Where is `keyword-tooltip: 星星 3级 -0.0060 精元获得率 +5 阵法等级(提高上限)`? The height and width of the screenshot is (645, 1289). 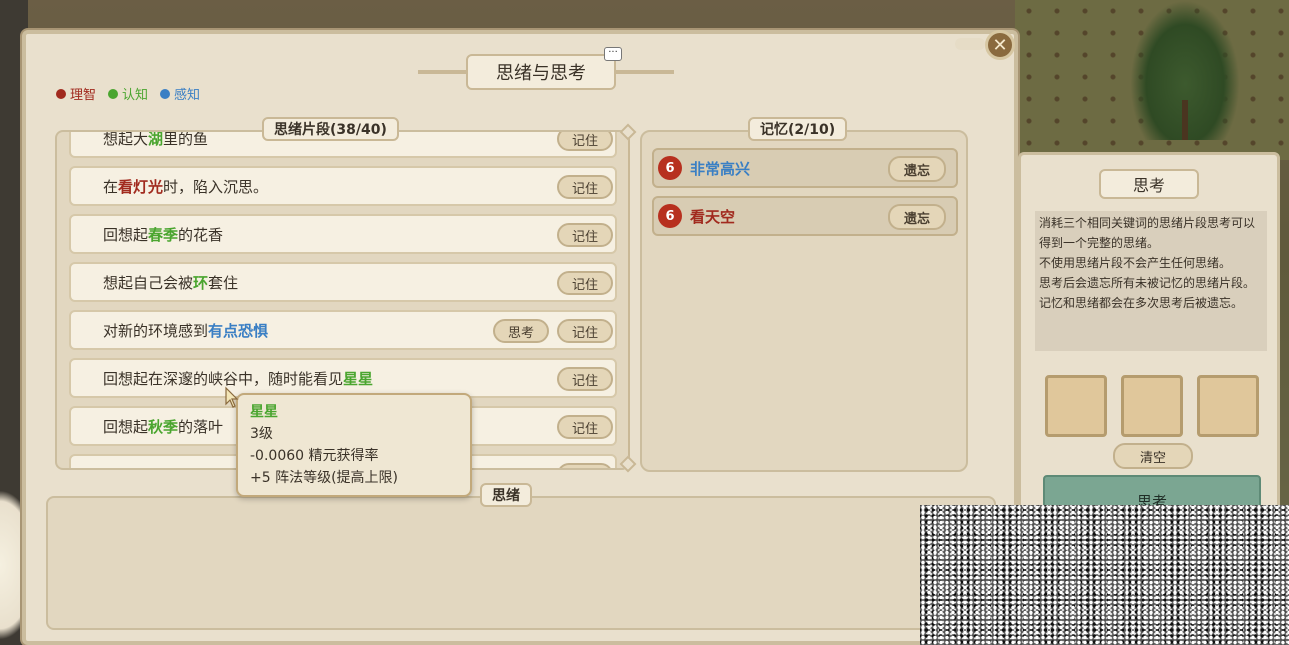
keyword-tooltip: 星星 3级 -0.0060 精元获得率 +5 阵法等级(提高上限) is located at coordinates (354, 445).